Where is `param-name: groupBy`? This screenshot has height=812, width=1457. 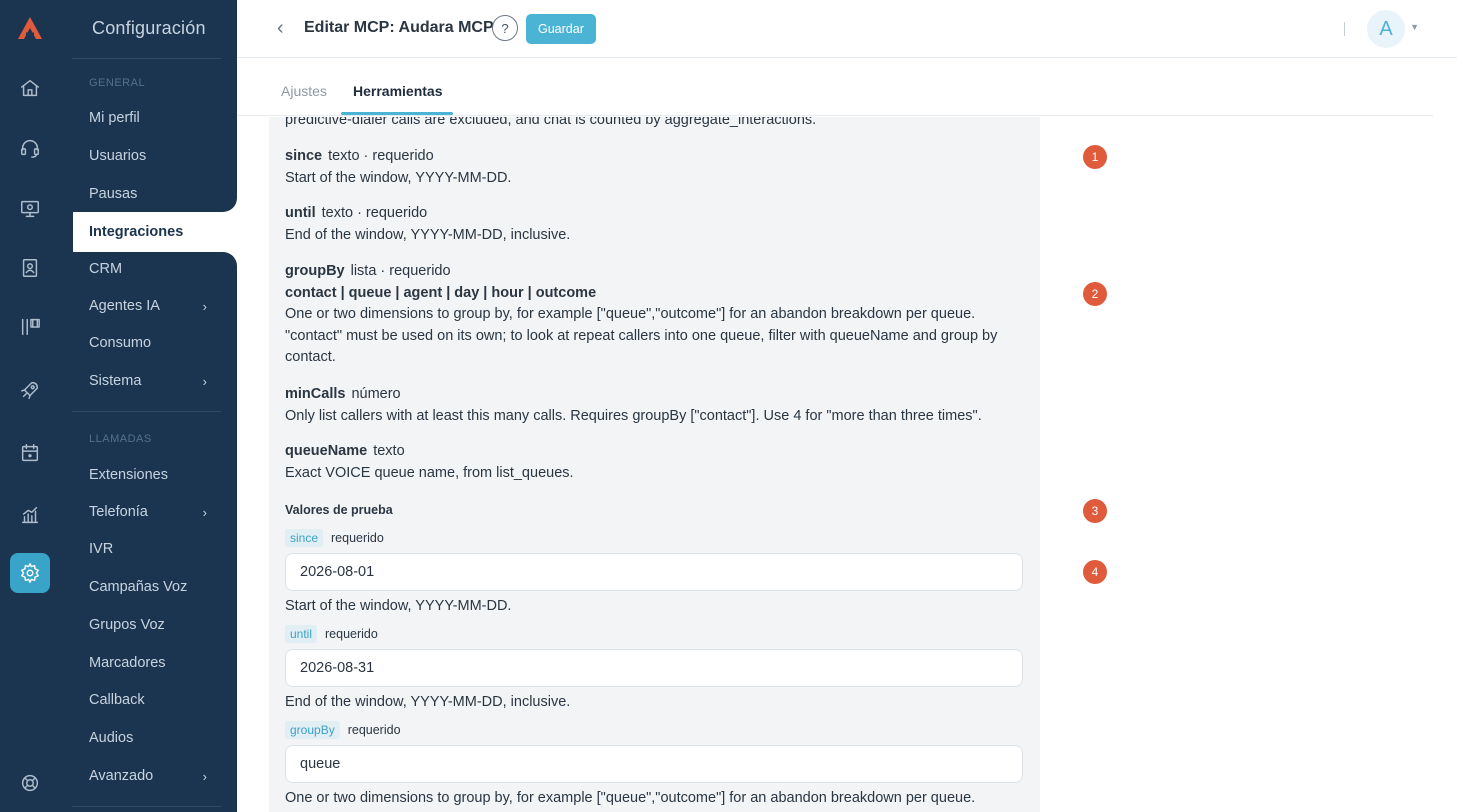
param-name: groupBy is located at coordinates (315, 271).